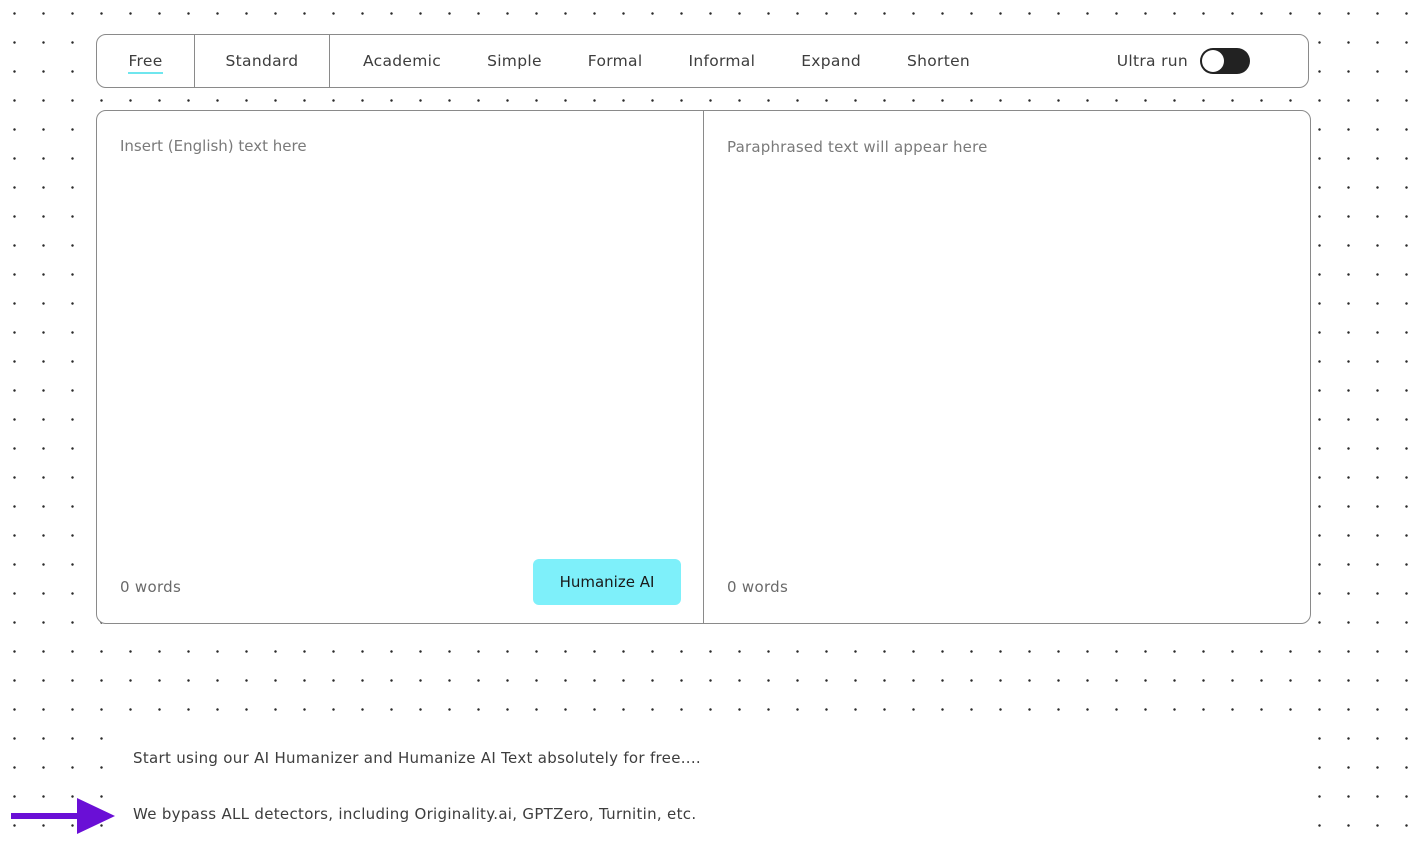 This screenshot has width=1409, height=845. Describe the element at coordinates (1225, 61) in the screenshot. I see `ultra-run-toggle` at that location.